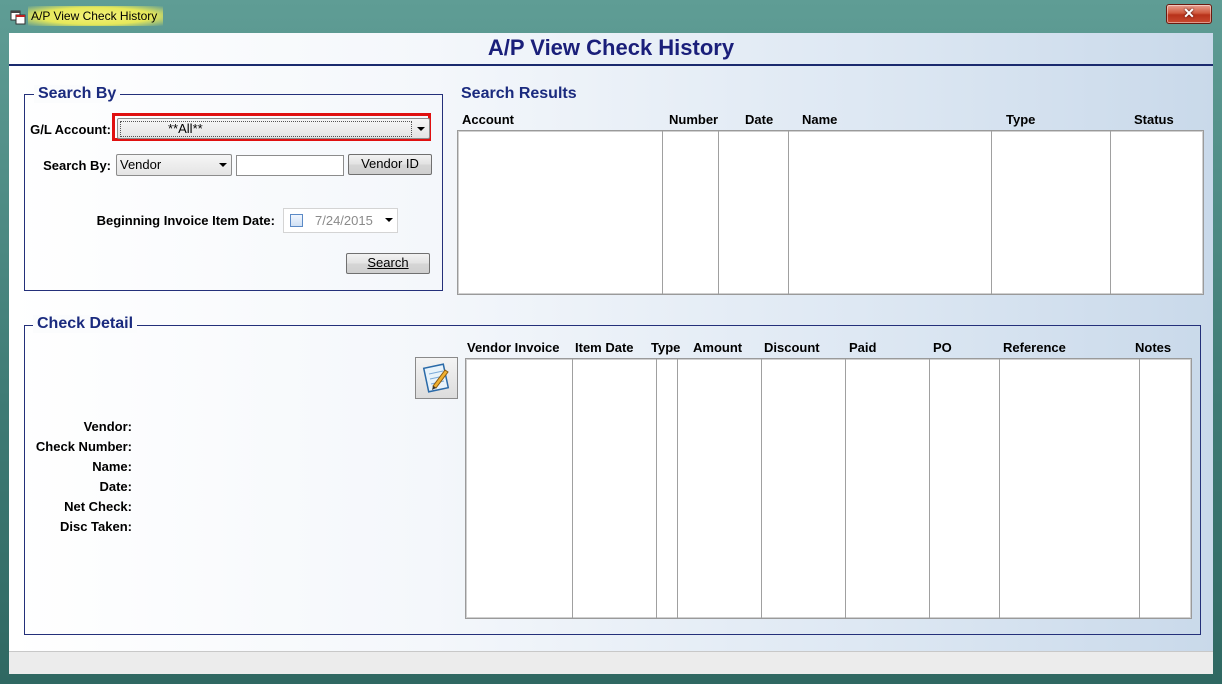  Describe the element at coordinates (1153, 347) in the screenshot. I see `col-notes: Notes` at that location.